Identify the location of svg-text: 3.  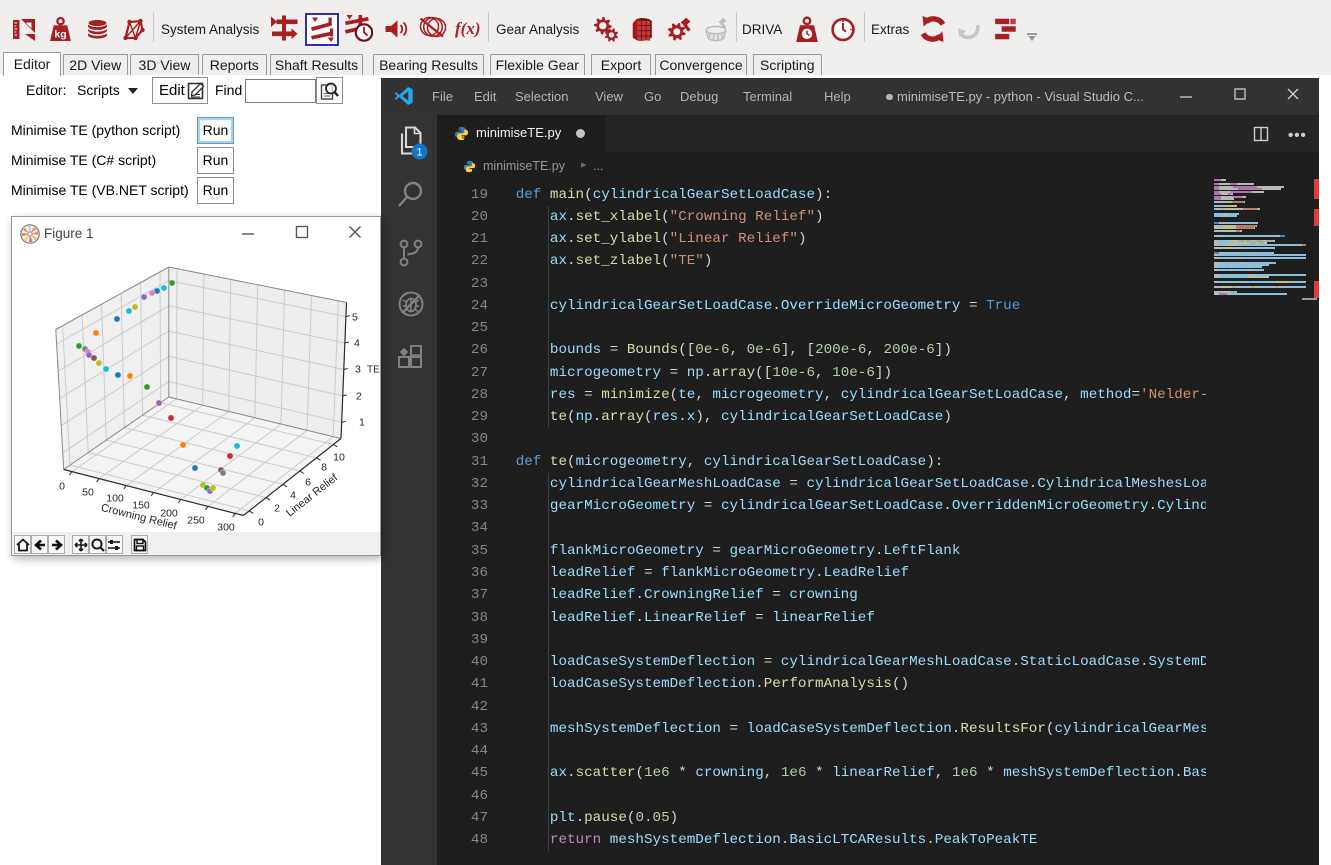
(358, 370).